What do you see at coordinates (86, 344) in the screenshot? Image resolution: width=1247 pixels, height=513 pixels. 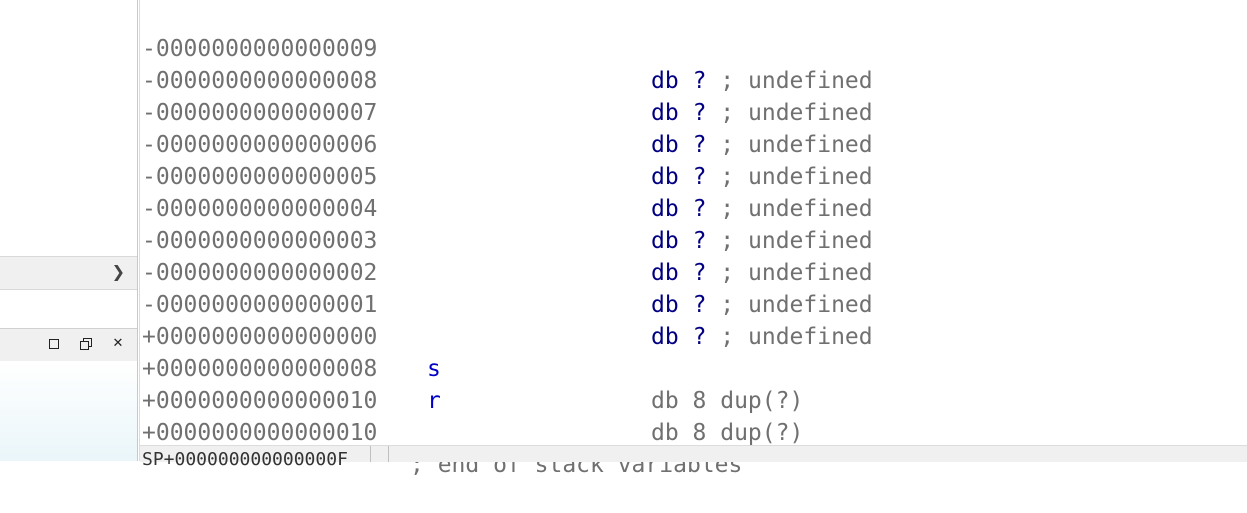 I see `restore-icon` at bounding box center [86, 344].